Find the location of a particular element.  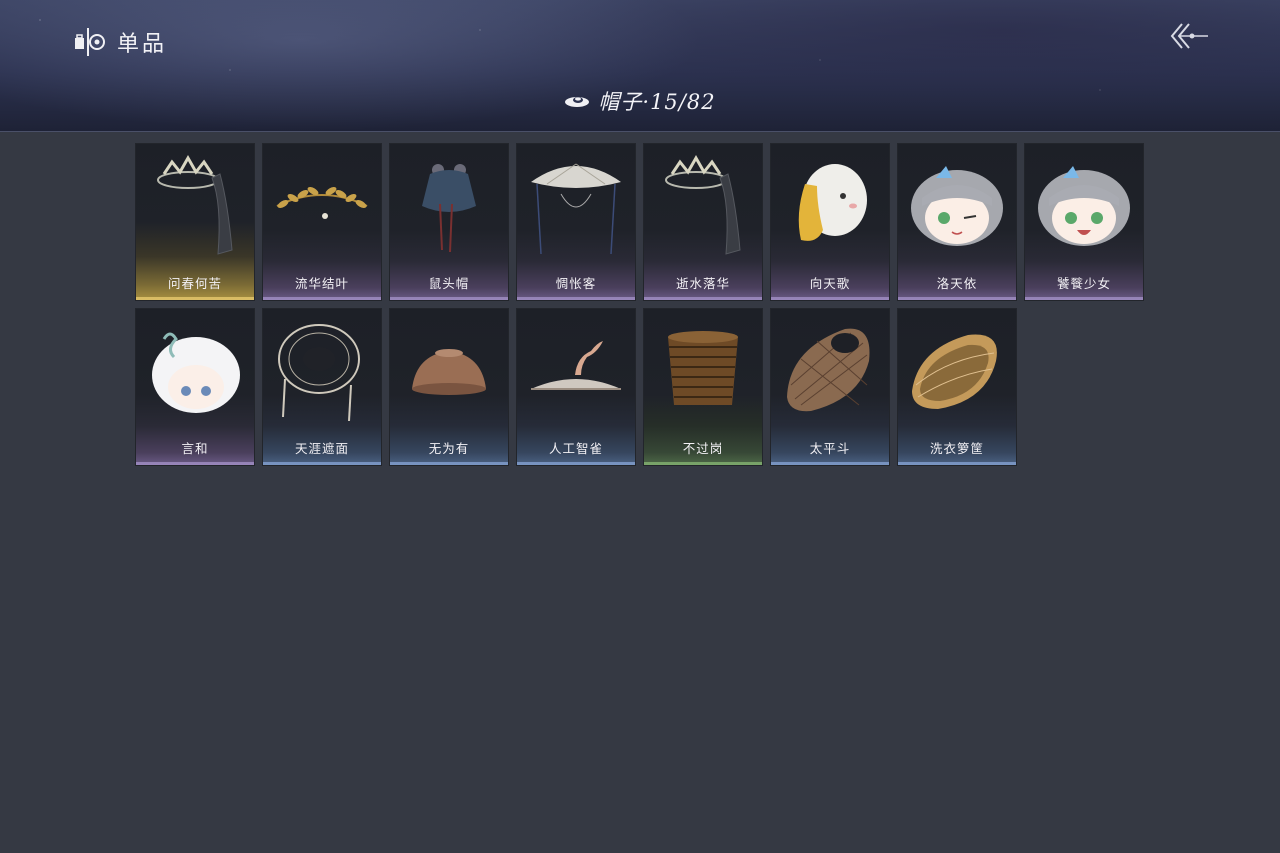

hat-icon is located at coordinates (577, 102).